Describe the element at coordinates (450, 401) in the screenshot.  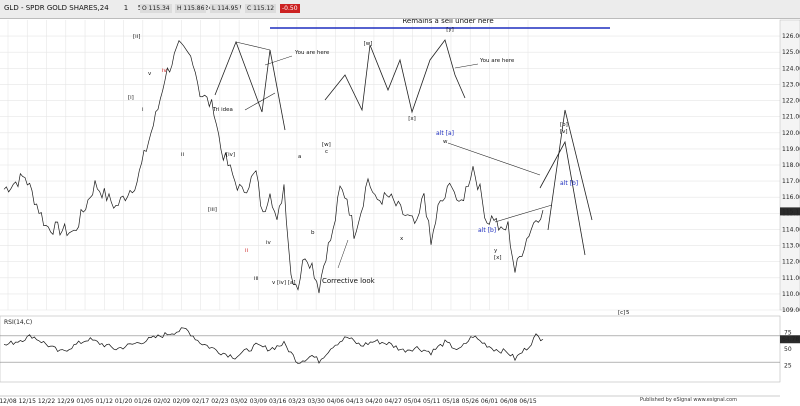
I see `x-tick-label: 05/18` at that location.